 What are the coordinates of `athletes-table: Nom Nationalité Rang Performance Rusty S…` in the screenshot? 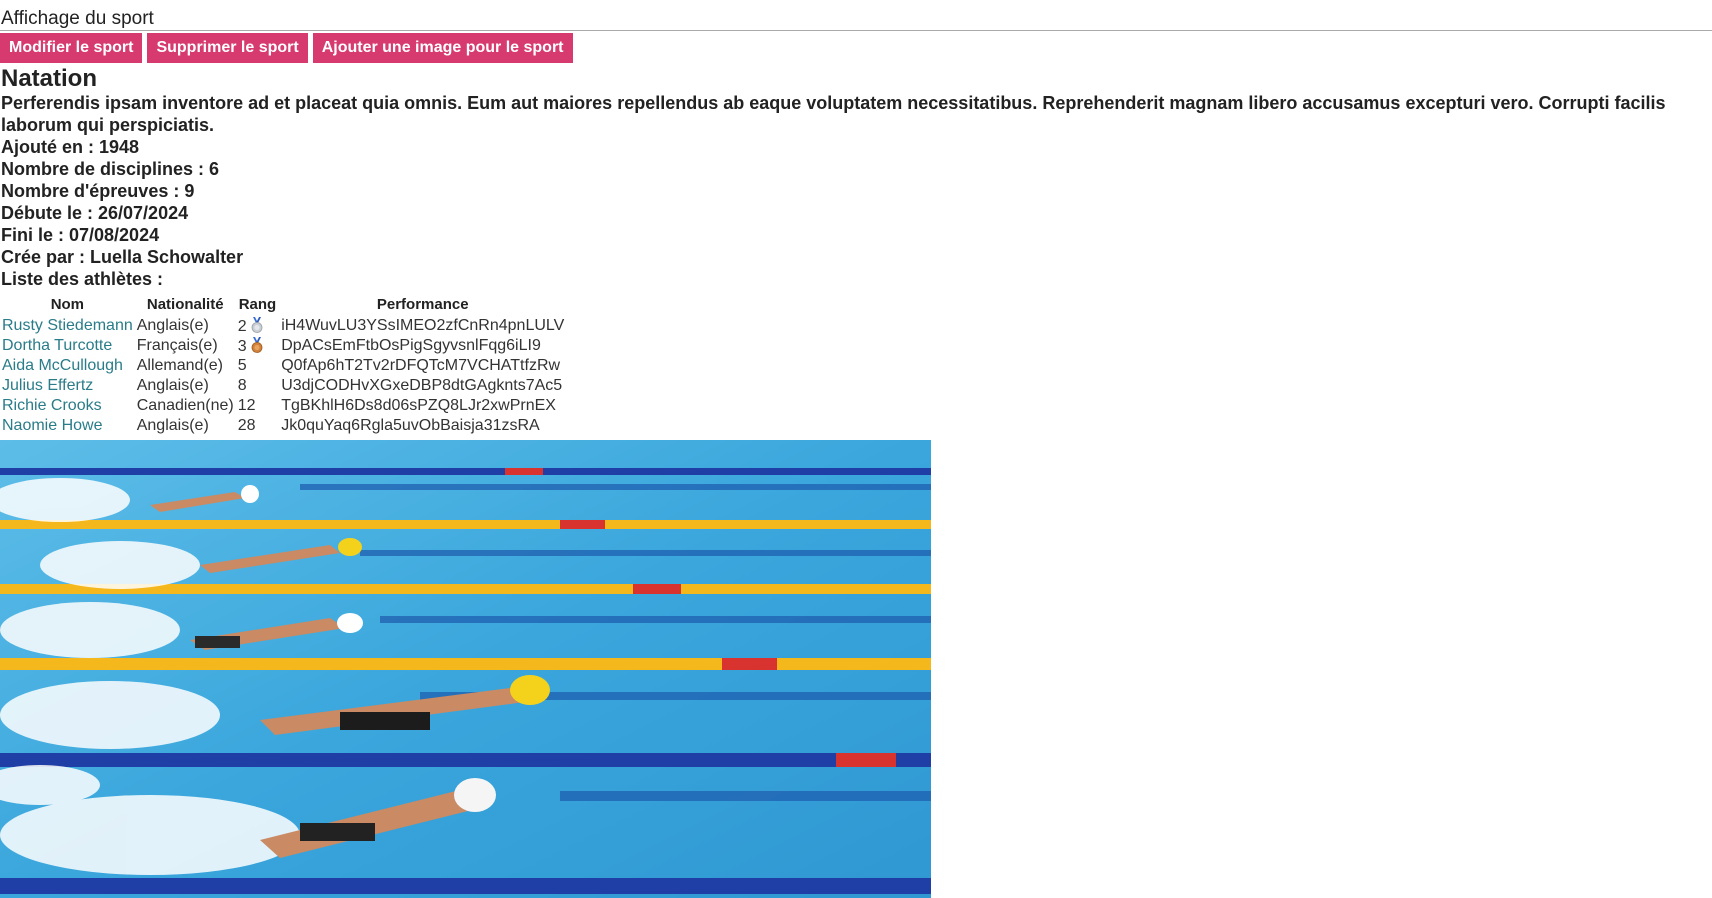 It's located at (283, 364).